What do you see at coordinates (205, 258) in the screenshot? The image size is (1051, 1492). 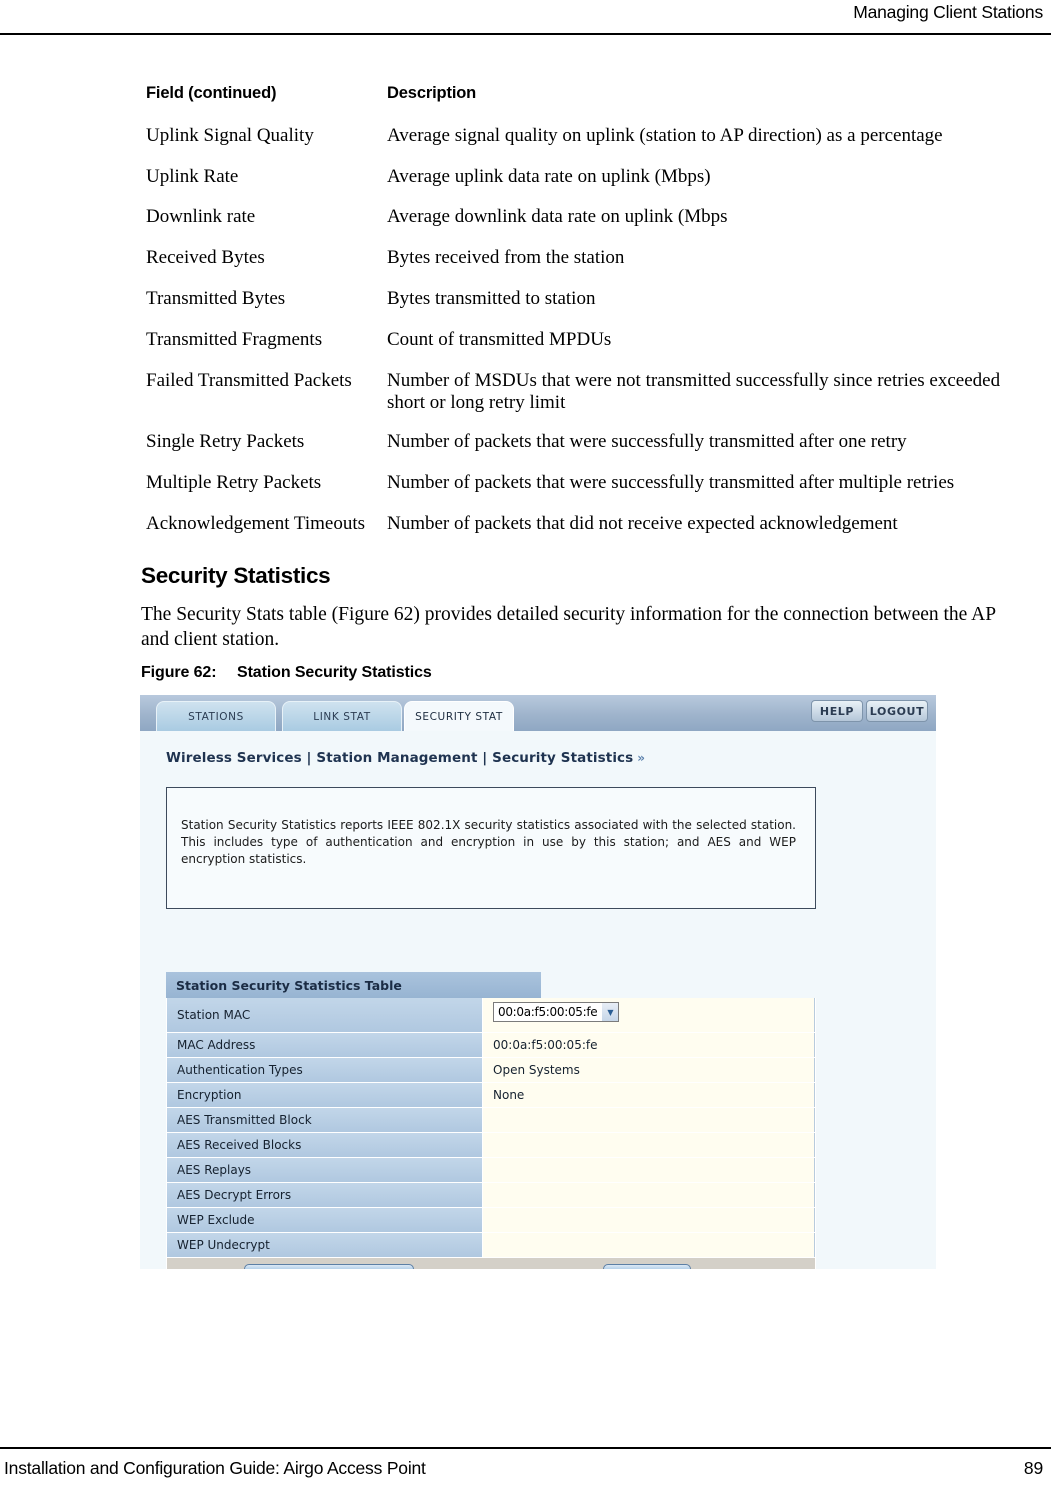 I see `cell-field: Received Bytes` at bounding box center [205, 258].